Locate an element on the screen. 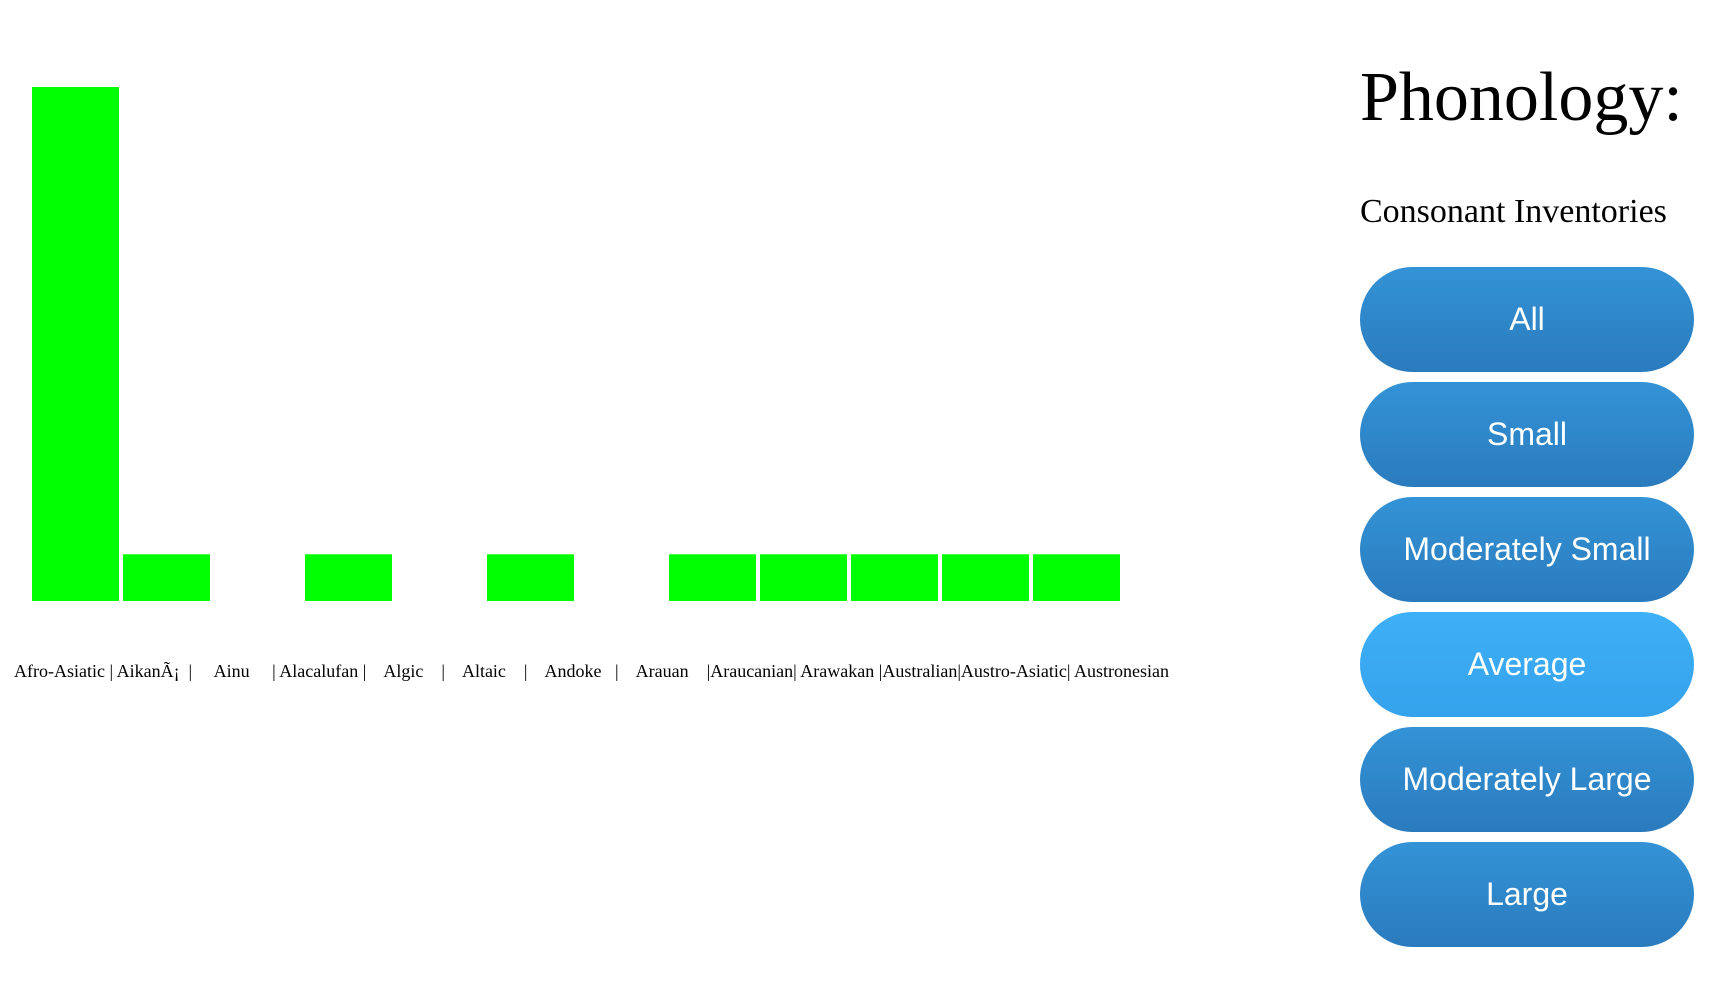  filter-moderately-large-button: Moderately Large is located at coordinates (1527, 779).